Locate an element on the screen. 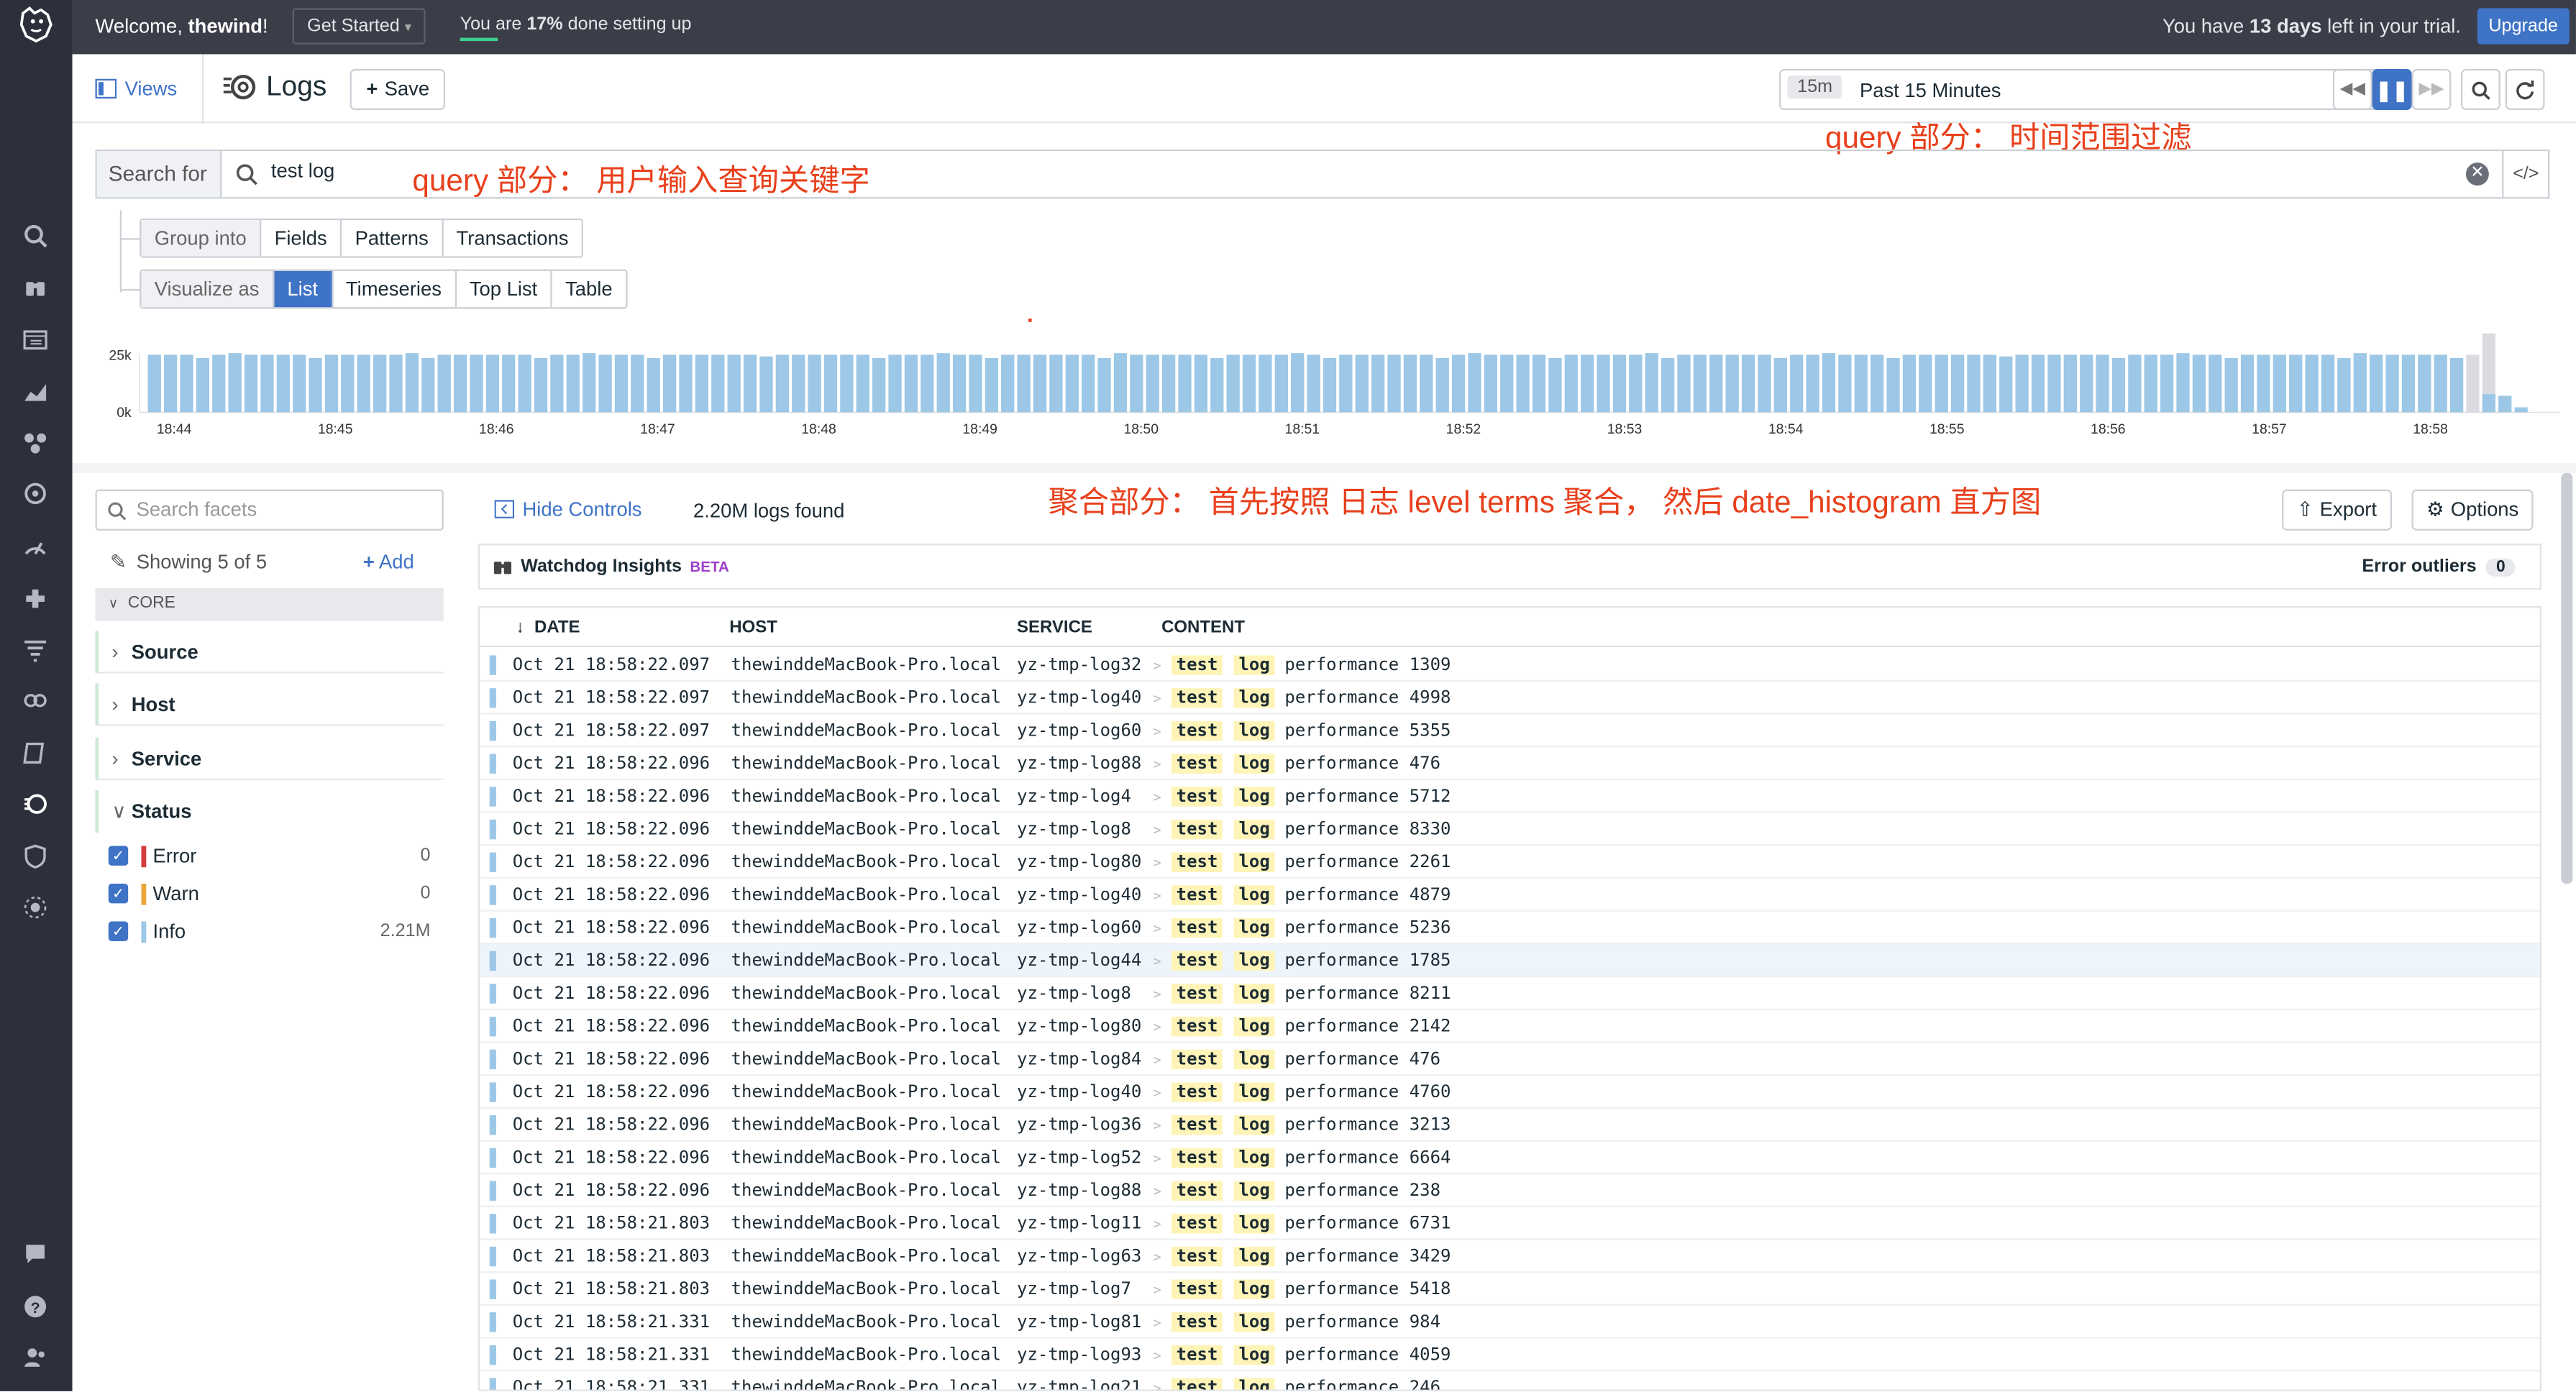 This screenshot has height=1392, width=2576. docs-icon is located at coordinates (34, 752).